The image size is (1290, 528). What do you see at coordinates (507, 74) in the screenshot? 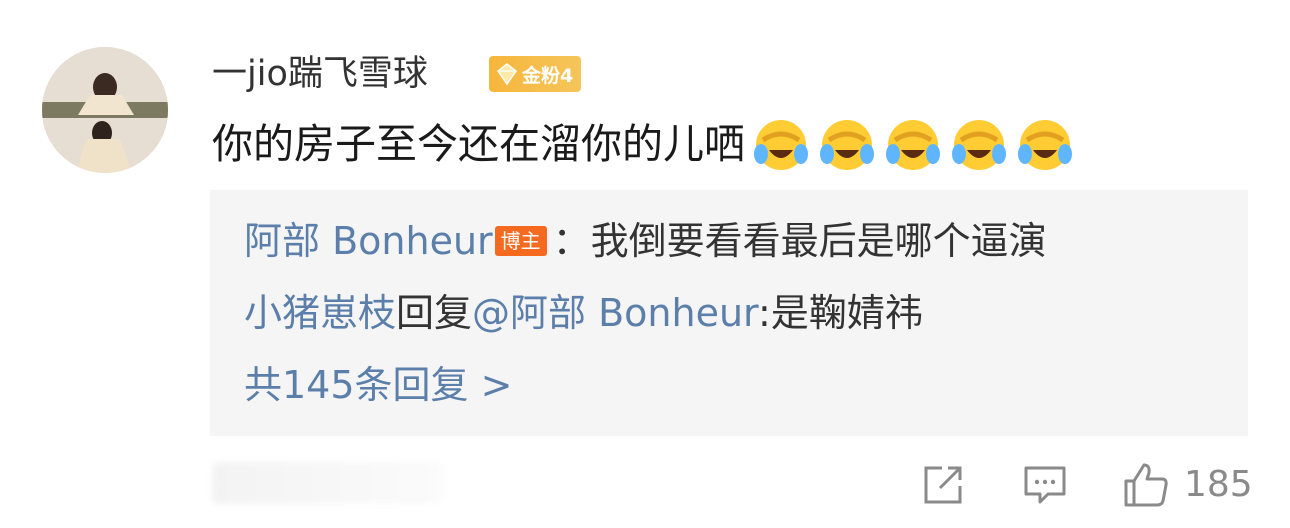
I see `diamond-icon` at bounding box center [507, 74].